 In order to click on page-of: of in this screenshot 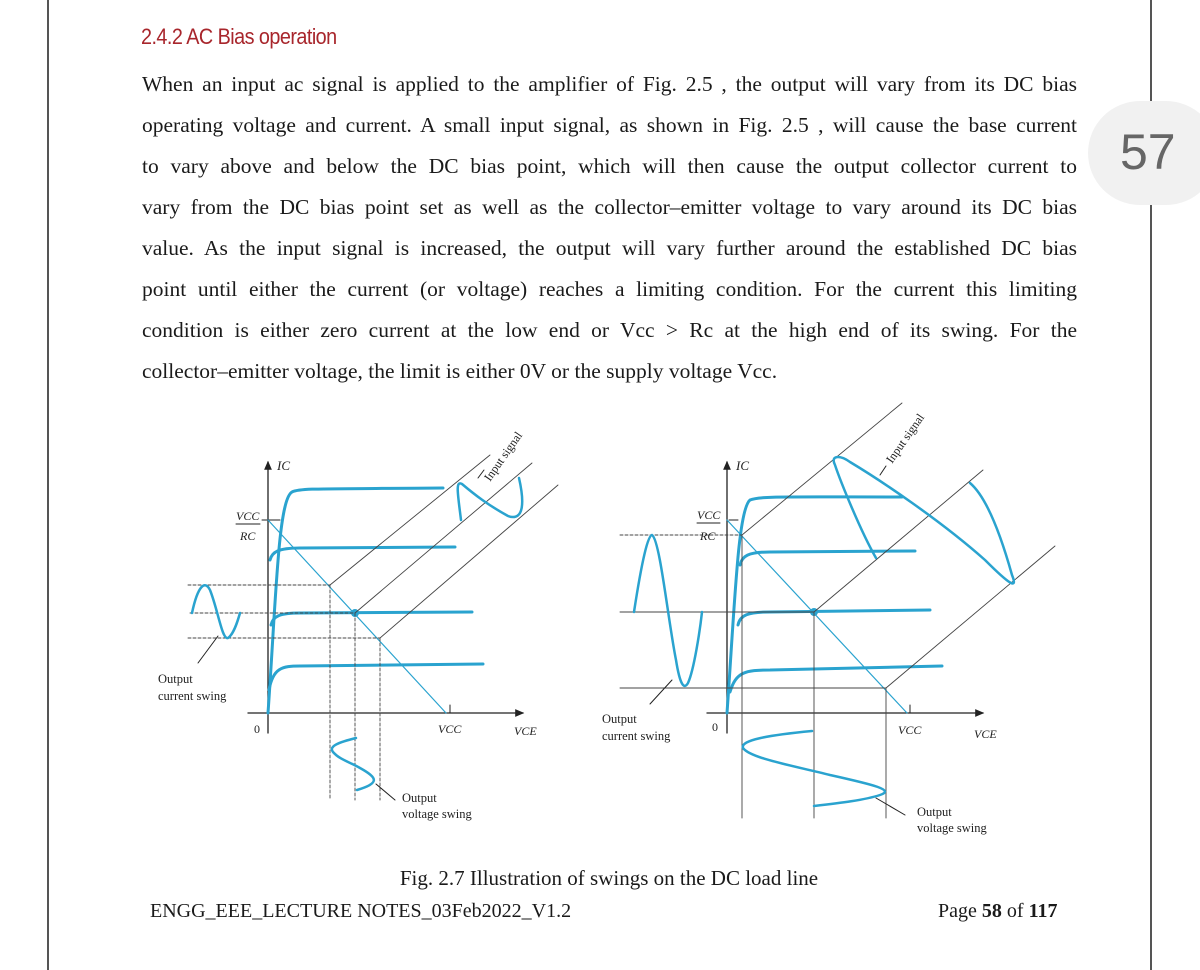, I will do `click(1015, 911)`.